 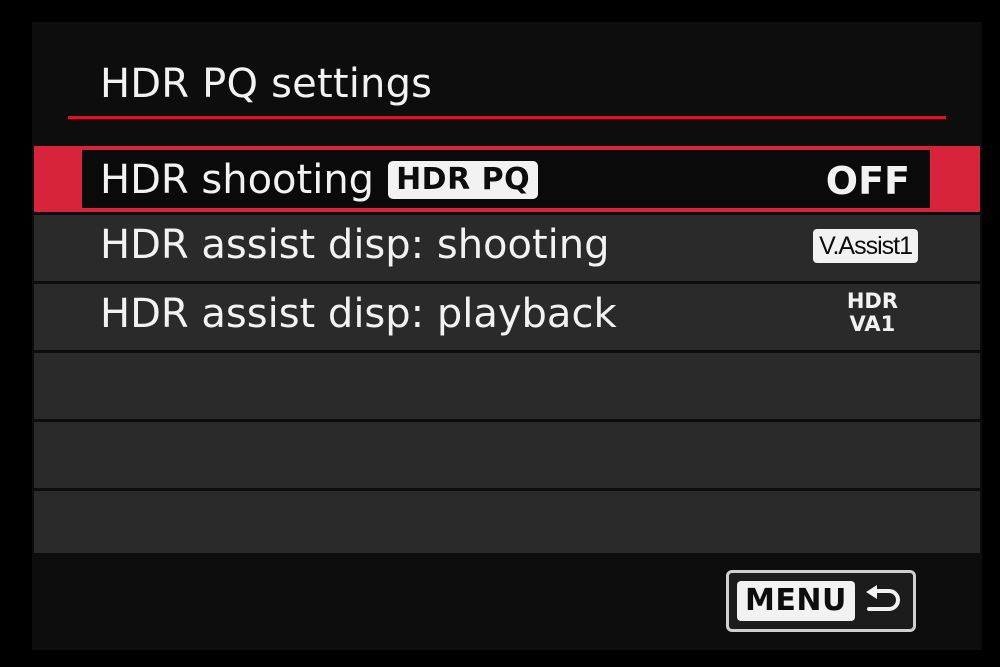 I want to click on hdr-assist-playback-label: HDR assist disp: playback, so click(x=358, y=314).